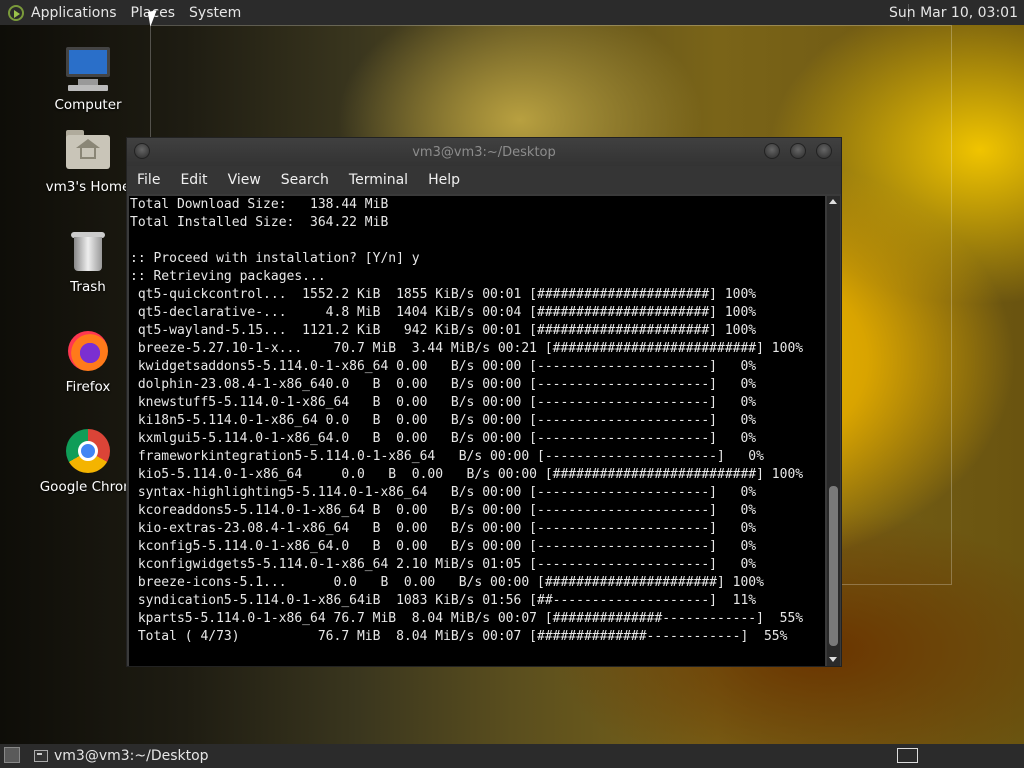  Describe the element at coordinates (833, 659) in the screenshot. I see `scroll-down-arrow-icon` at that location.